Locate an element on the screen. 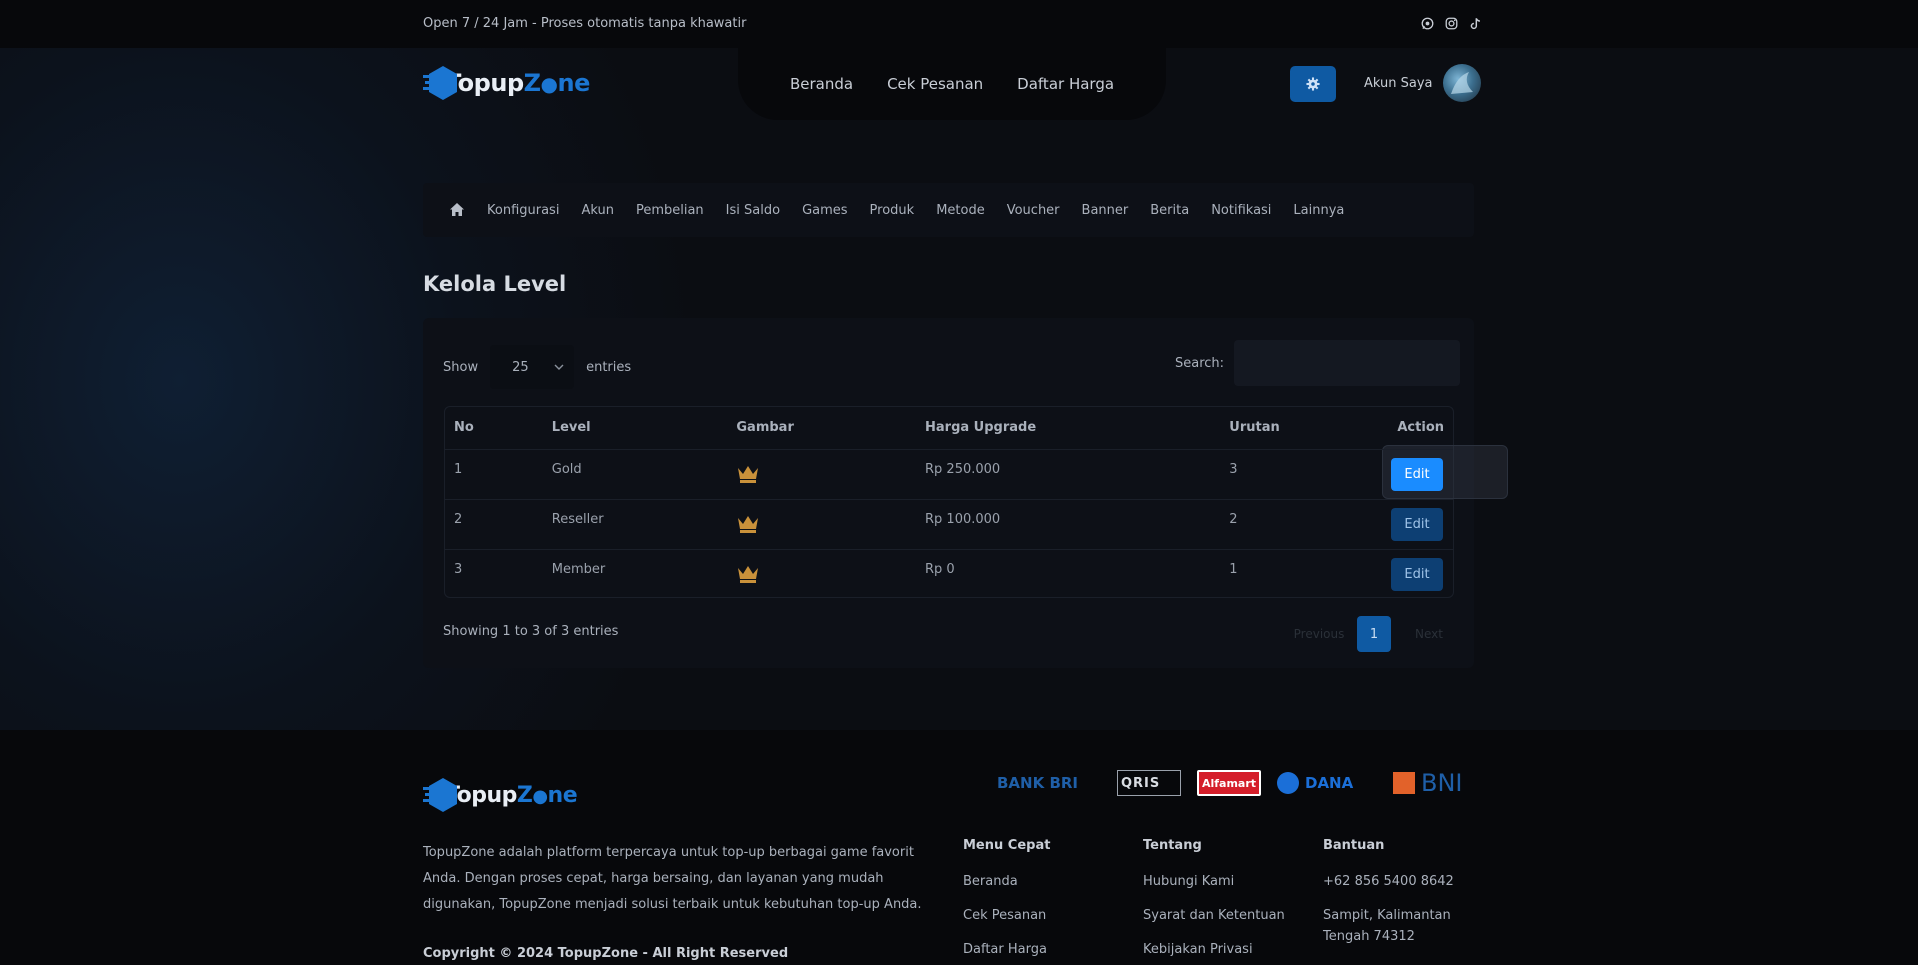 Image resolution: width=1918 pixels, height=965 pixels. brand-logo: TopupZ●ne is located at coordinates (506, 83).